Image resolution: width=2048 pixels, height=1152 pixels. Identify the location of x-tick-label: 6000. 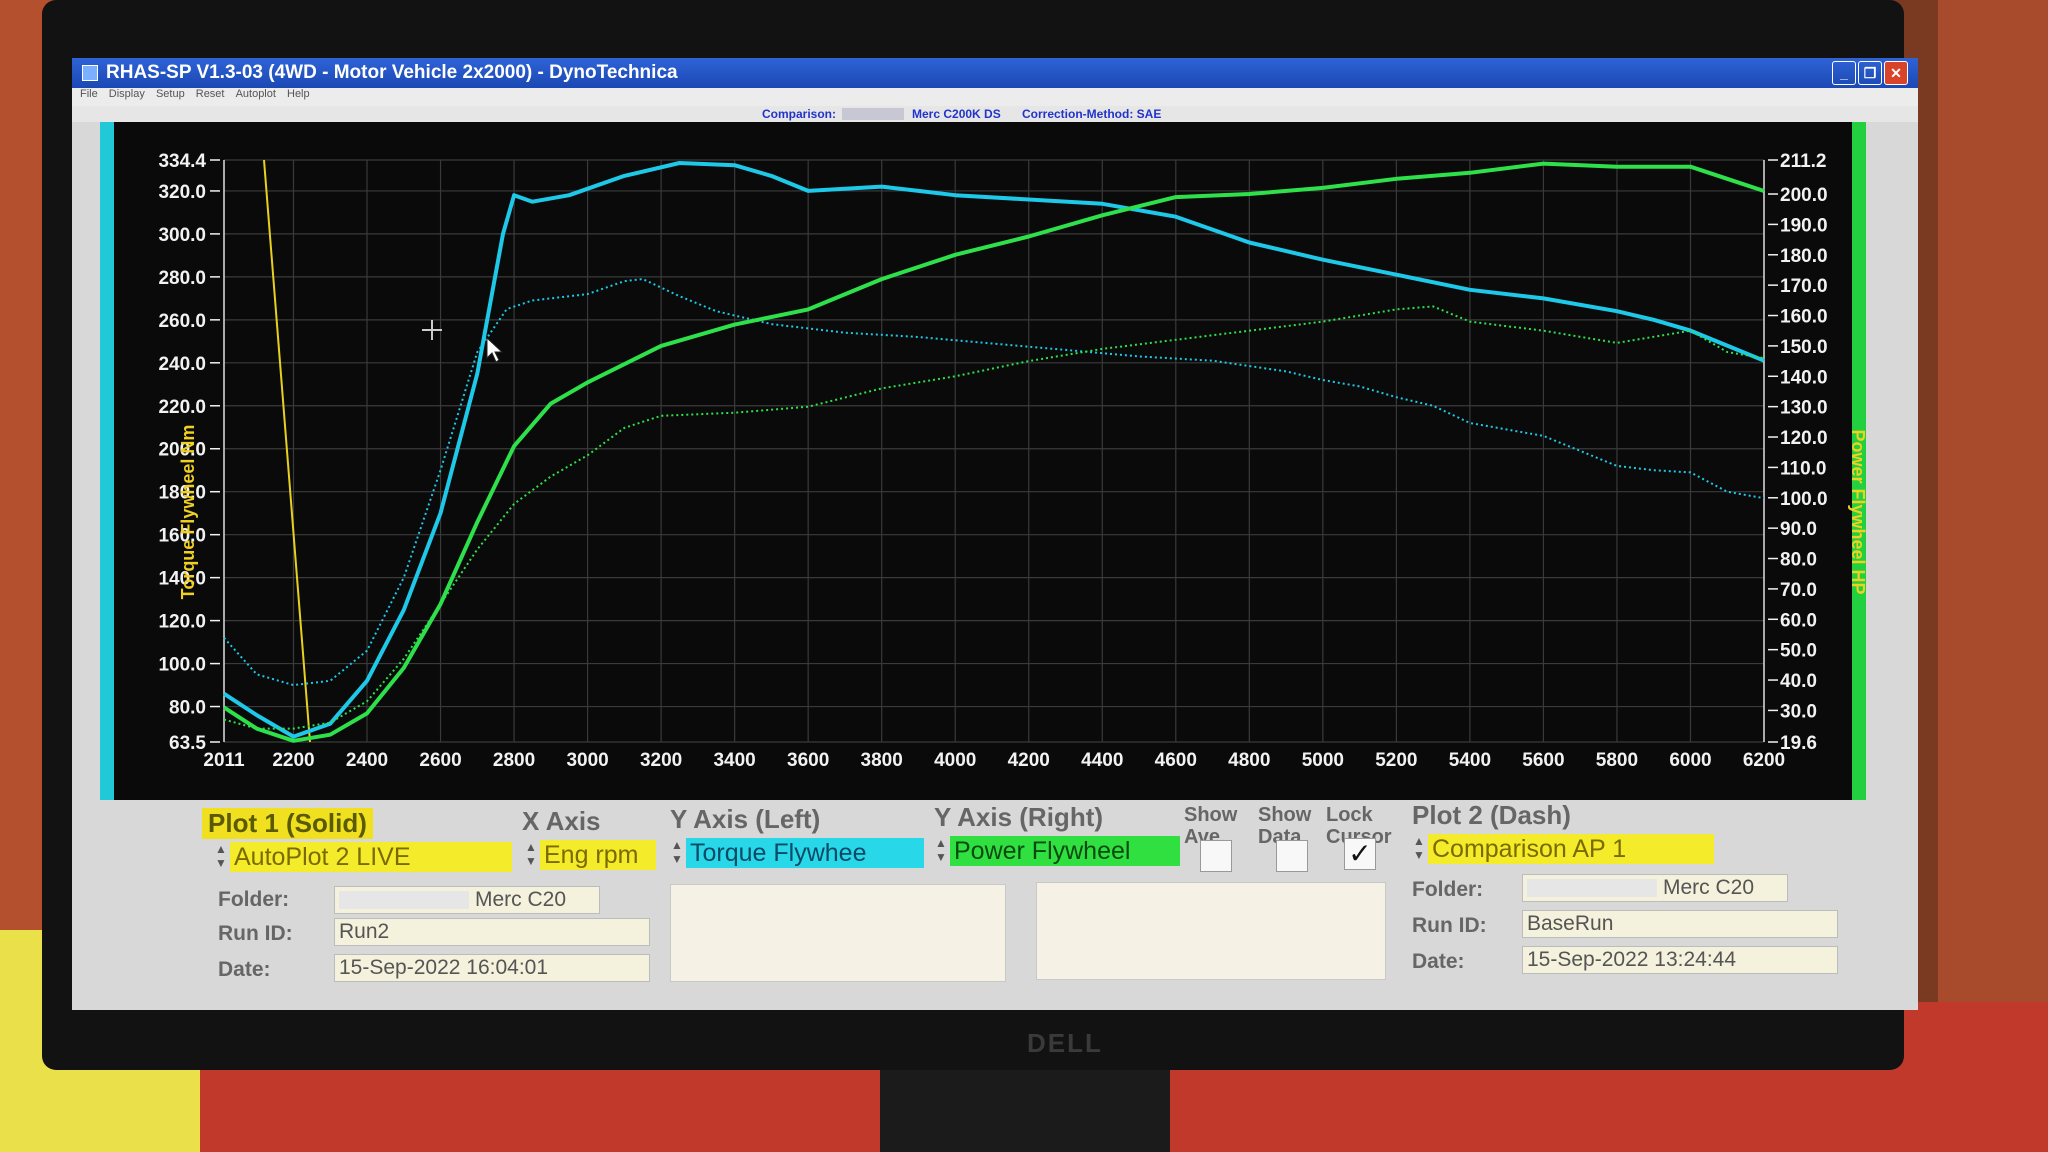
(1690, 760).